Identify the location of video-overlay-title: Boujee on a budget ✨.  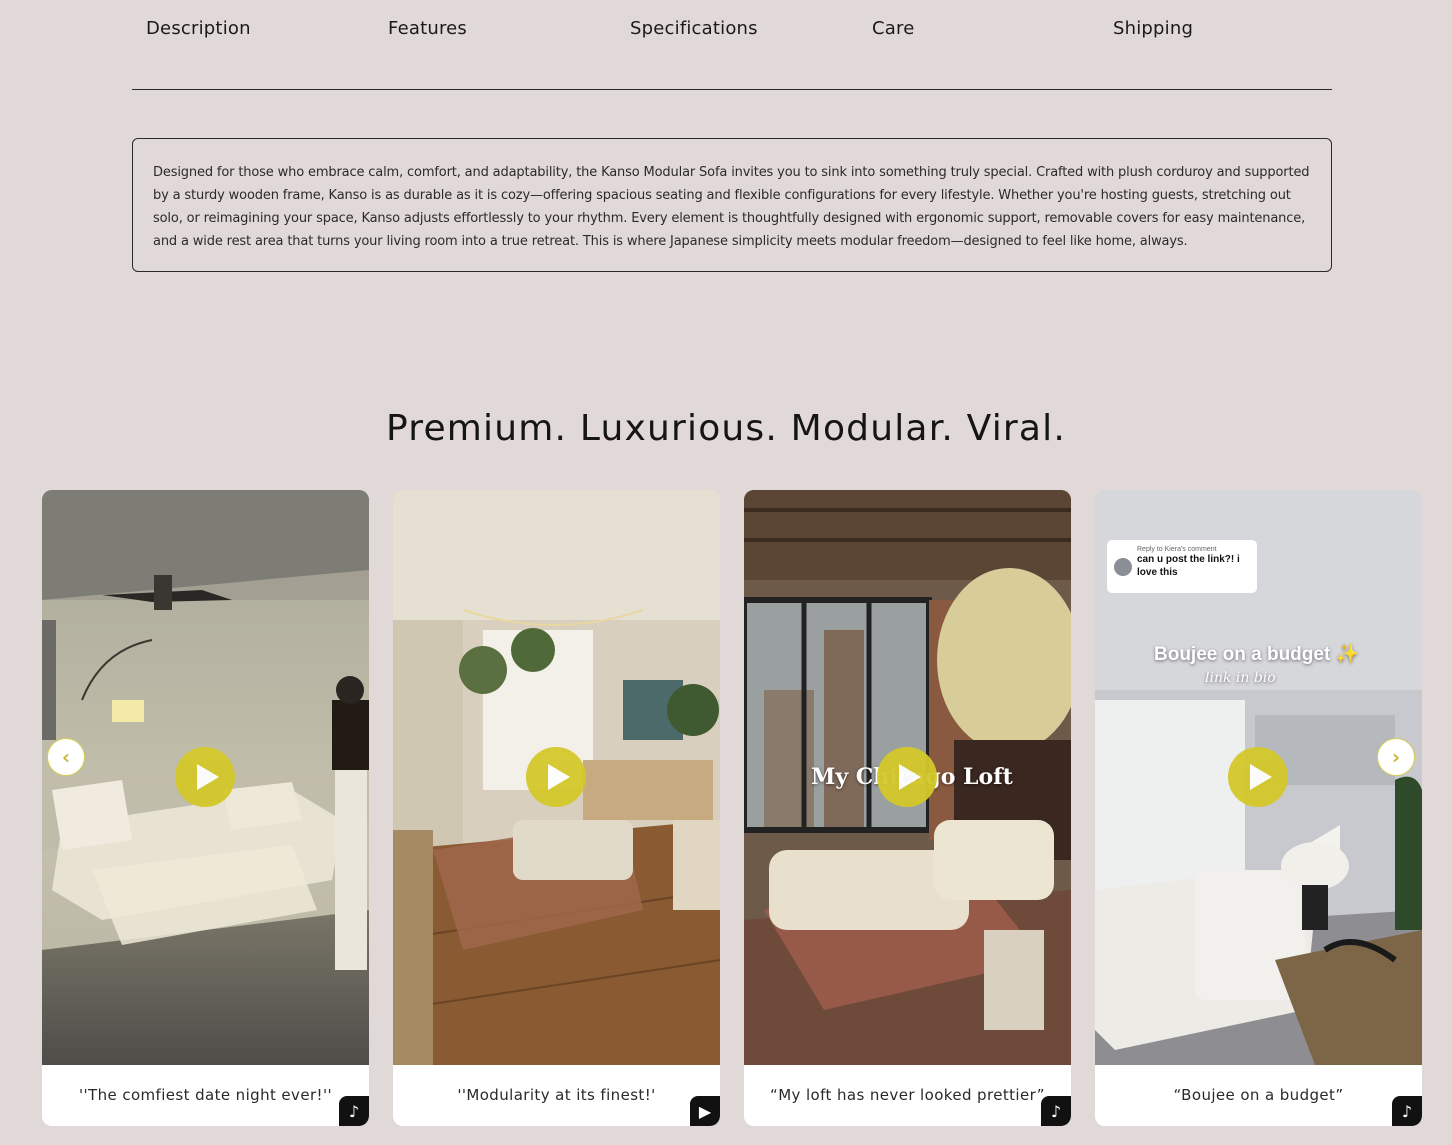
(1257, 654).